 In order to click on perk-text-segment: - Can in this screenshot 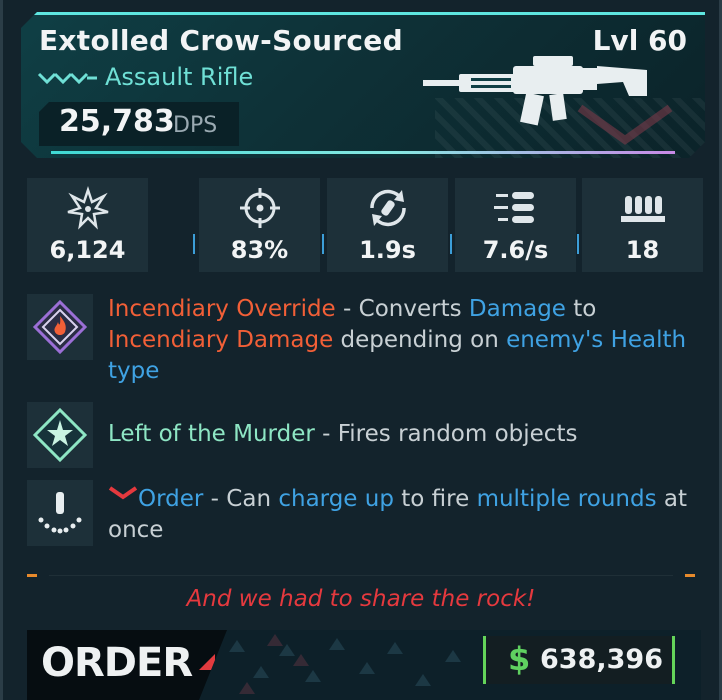, I will do `click(241, 499)`.